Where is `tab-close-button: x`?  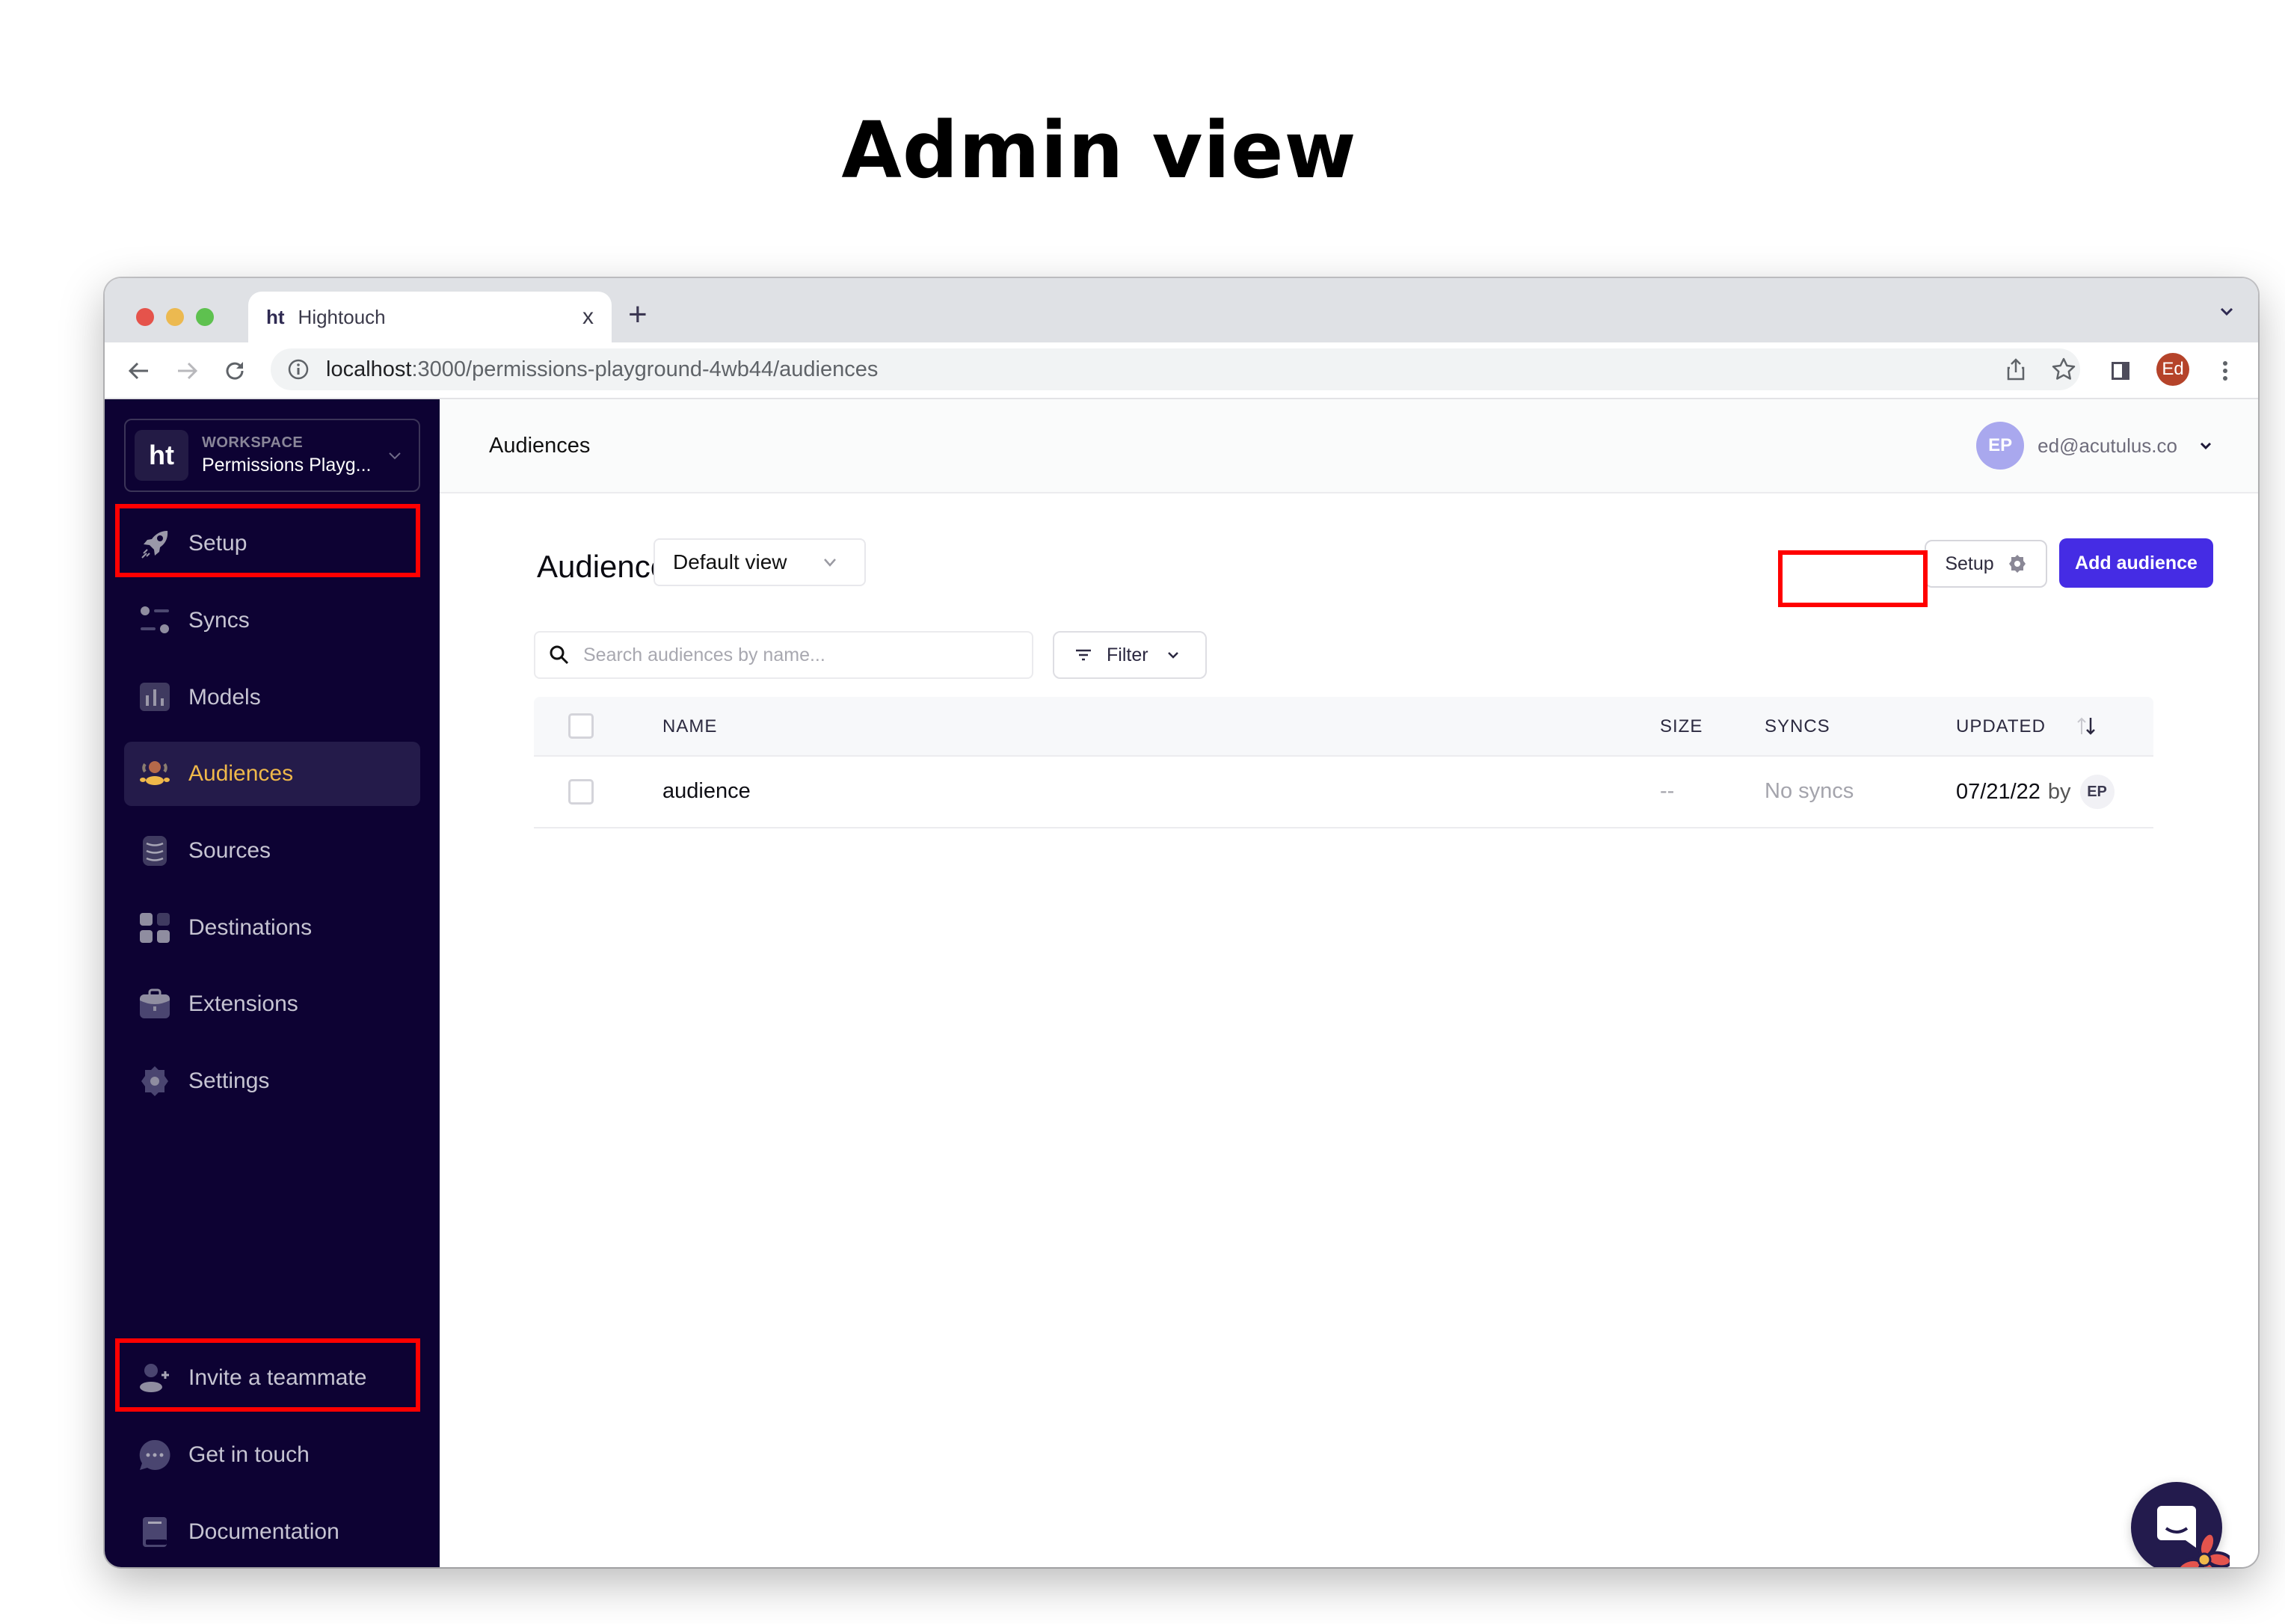 tab-close-button: x is located at coordinates (588, 317).